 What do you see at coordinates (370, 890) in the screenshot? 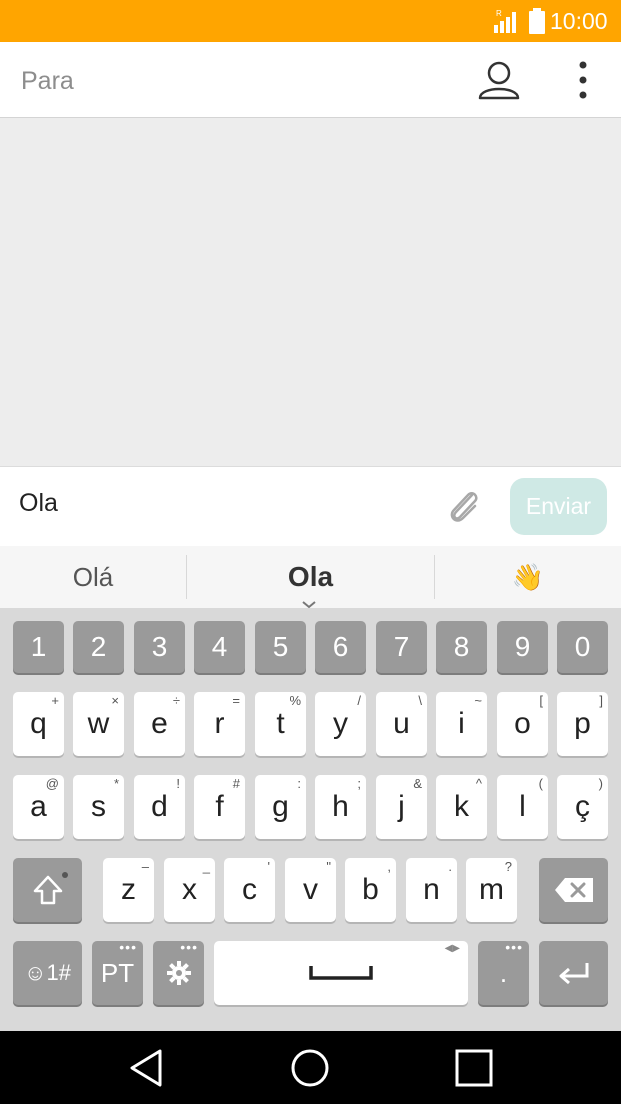
I see `key-b: b,` at bounding box center [370, 890].